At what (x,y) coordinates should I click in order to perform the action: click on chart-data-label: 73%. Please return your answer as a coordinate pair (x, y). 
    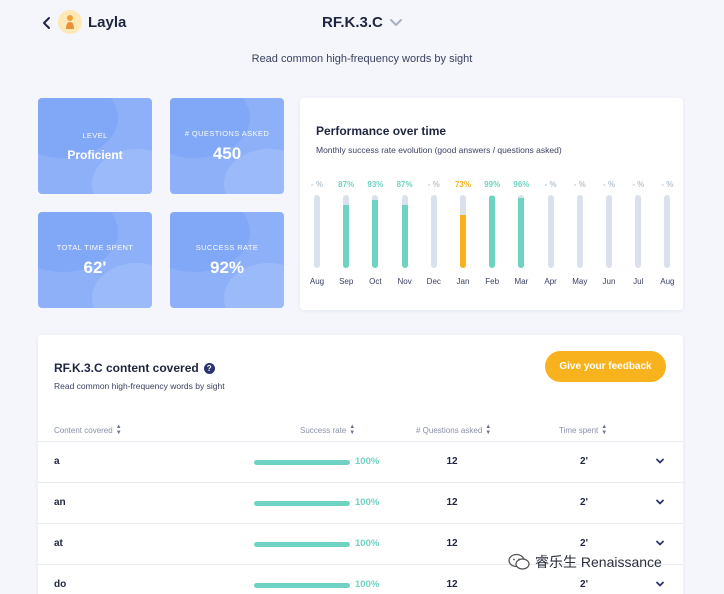
    Looking at the image, I should click on (462, 184).